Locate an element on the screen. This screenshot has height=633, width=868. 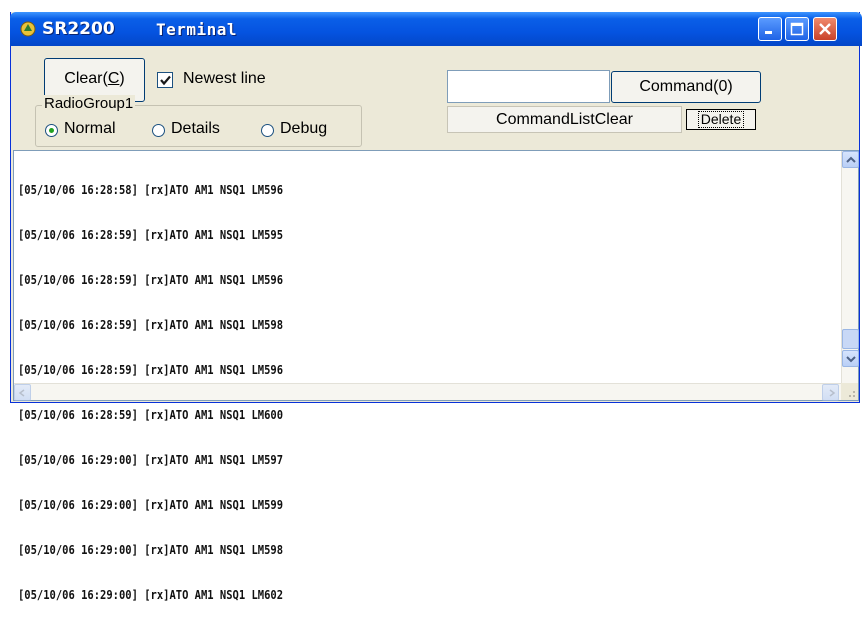
scroll-right-button is located at coordinates (830, 392).